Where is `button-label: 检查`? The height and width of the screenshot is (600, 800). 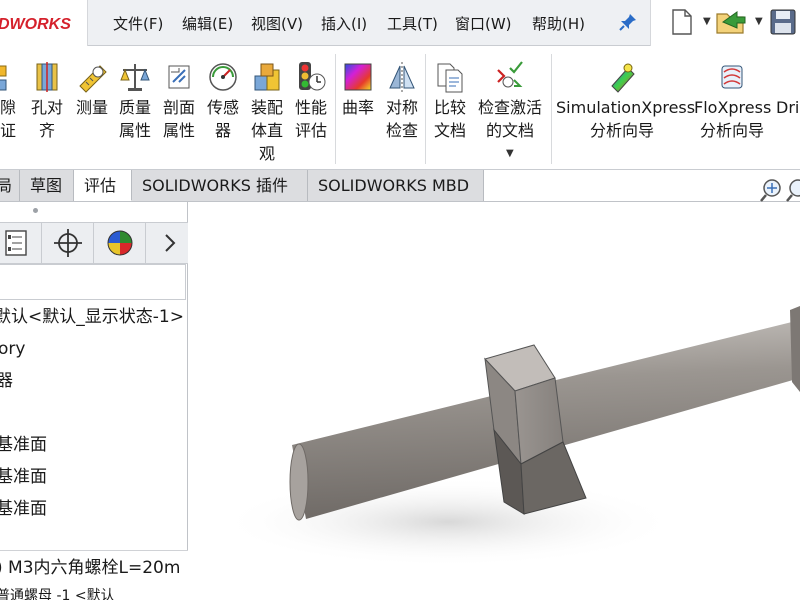
button-label: 检查 is located at coordinates (401, 130).